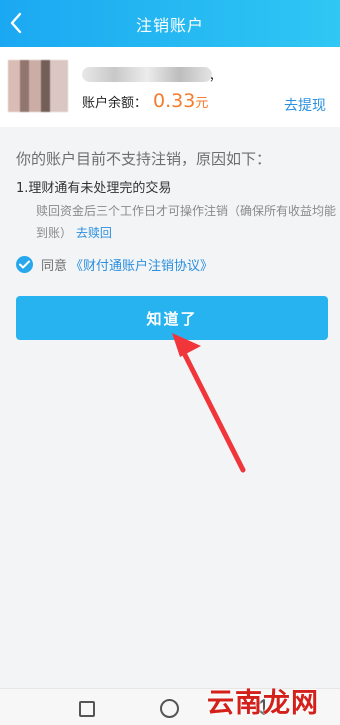 The width and height of the screenshot is (340, 725). I want to click on watermark-logo: 云南龙网, so click(263, 703).